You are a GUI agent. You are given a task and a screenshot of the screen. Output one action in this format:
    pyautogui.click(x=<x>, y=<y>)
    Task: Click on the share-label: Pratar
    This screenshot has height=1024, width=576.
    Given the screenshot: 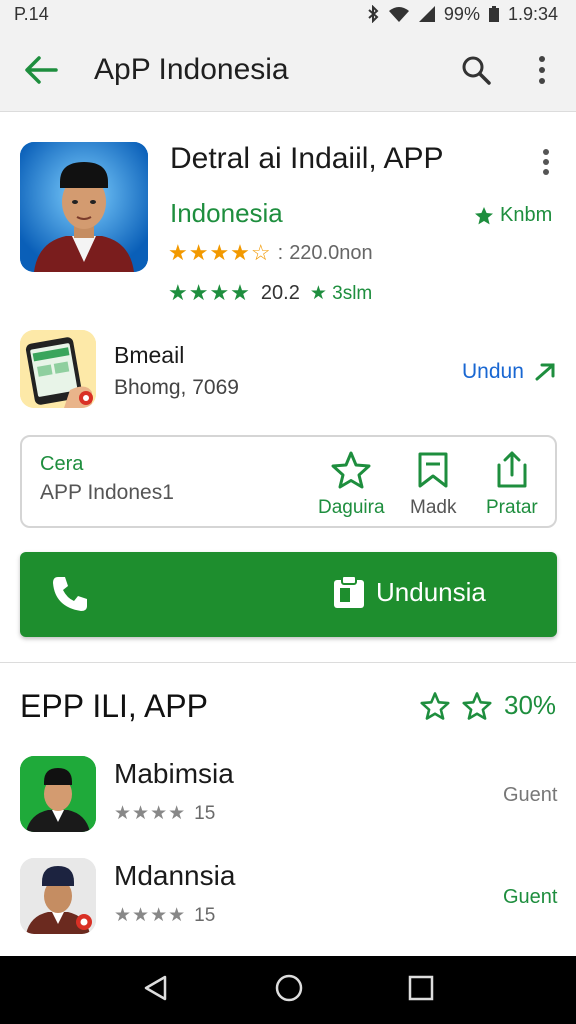 What is the action you would take?
    pyautogui.click(x=512, y=507)
    